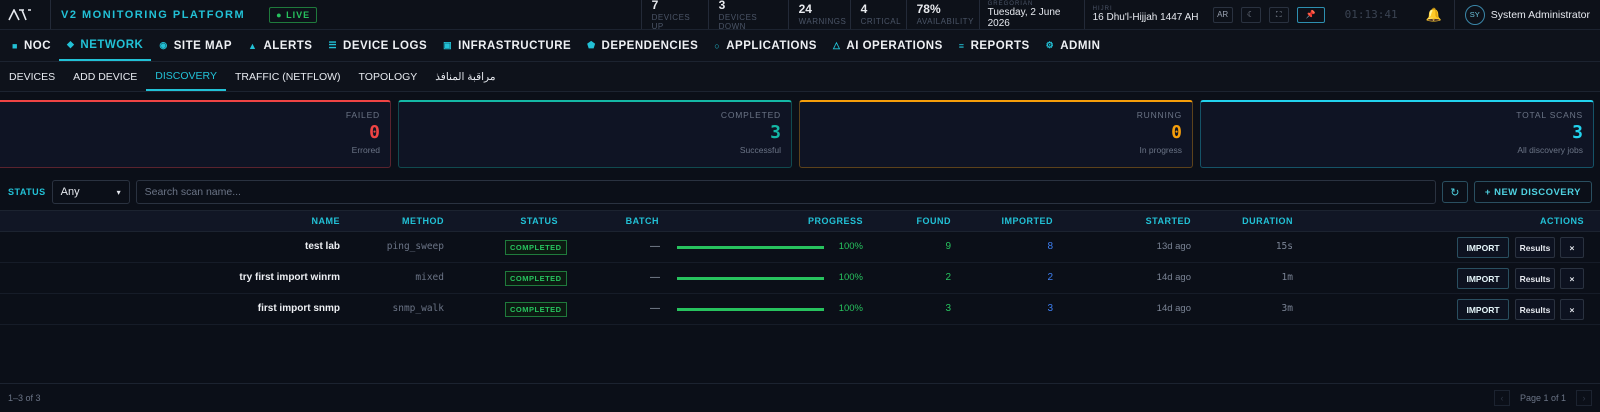 This screenshot has width=1600, height=412. What do you see at coordinates (105, 45) in the screenshot?
I see `nav-network: ◆ NETWORK` at bounding box center [105, 45].